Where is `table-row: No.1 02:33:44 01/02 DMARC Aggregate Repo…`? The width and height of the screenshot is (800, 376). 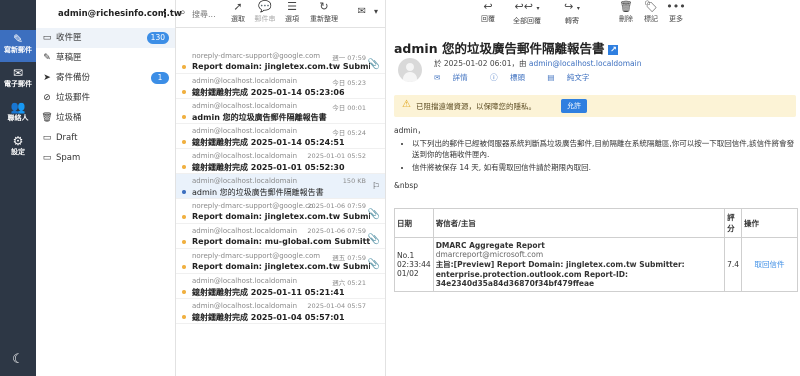
table-row: No.1 02:33:44 01/02 DMARC Aggregate Repo… is located at coordinates (596, 264).